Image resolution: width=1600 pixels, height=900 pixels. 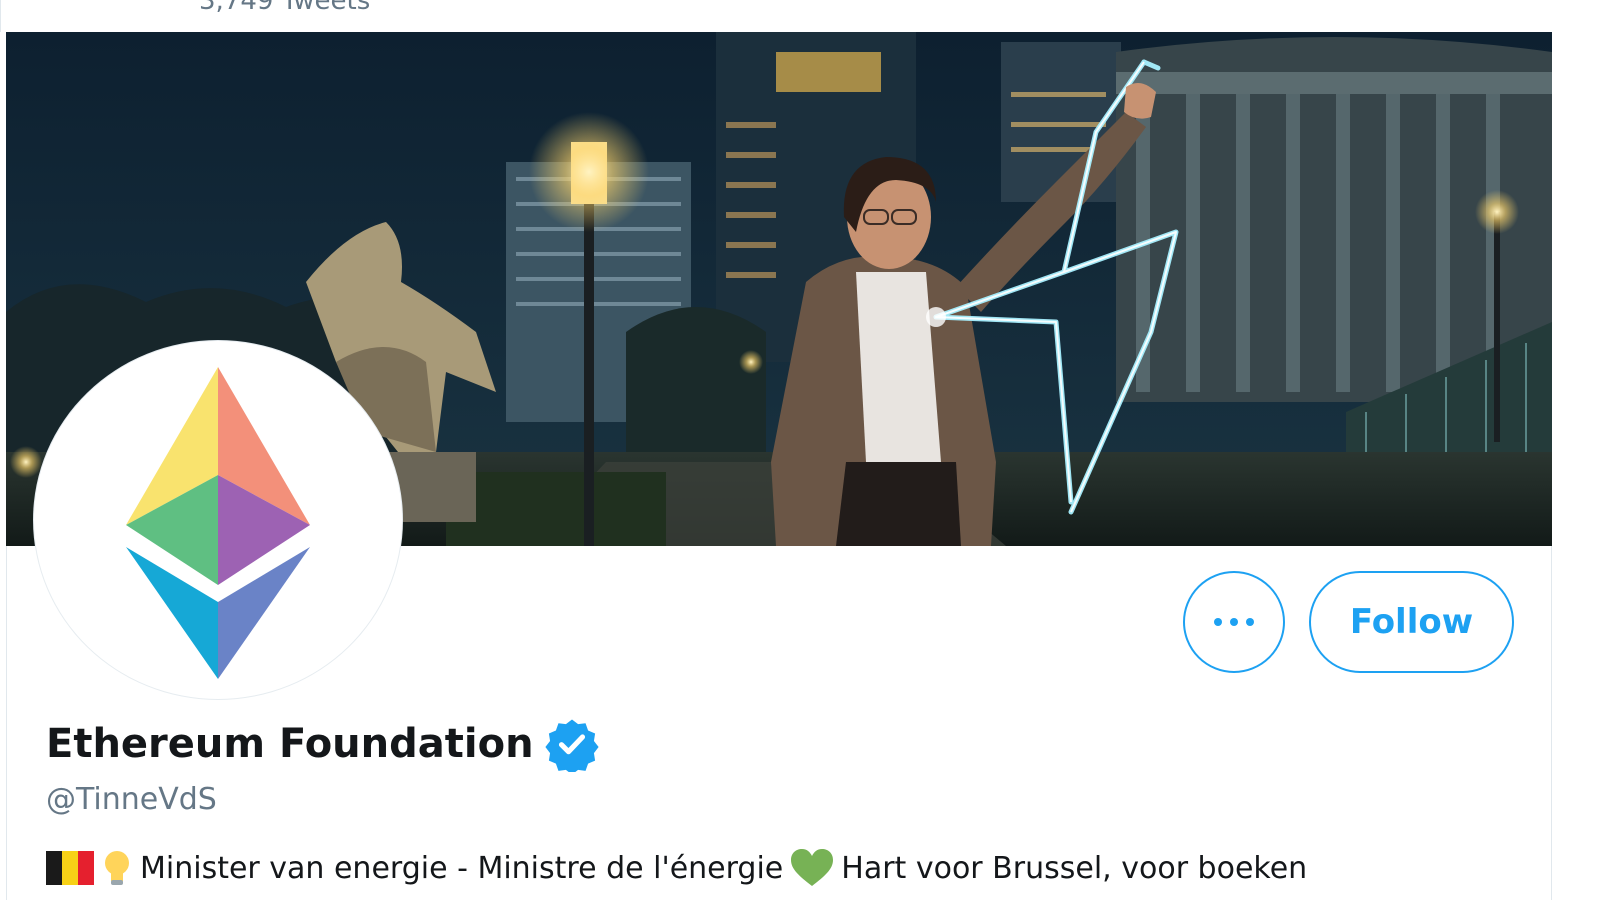 I want to click on lightbulb-icon, so click(x=117, y=868).